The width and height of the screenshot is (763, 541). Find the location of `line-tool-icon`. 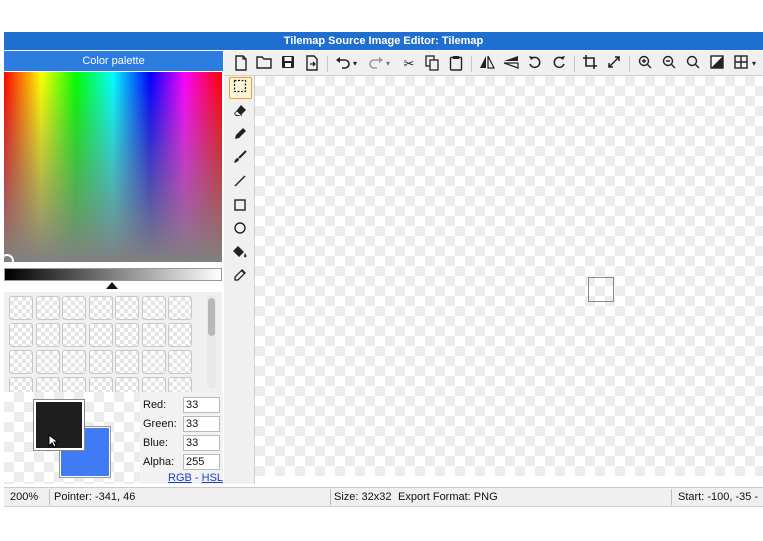

line-tool-icon is located at coordinates (240, 183).